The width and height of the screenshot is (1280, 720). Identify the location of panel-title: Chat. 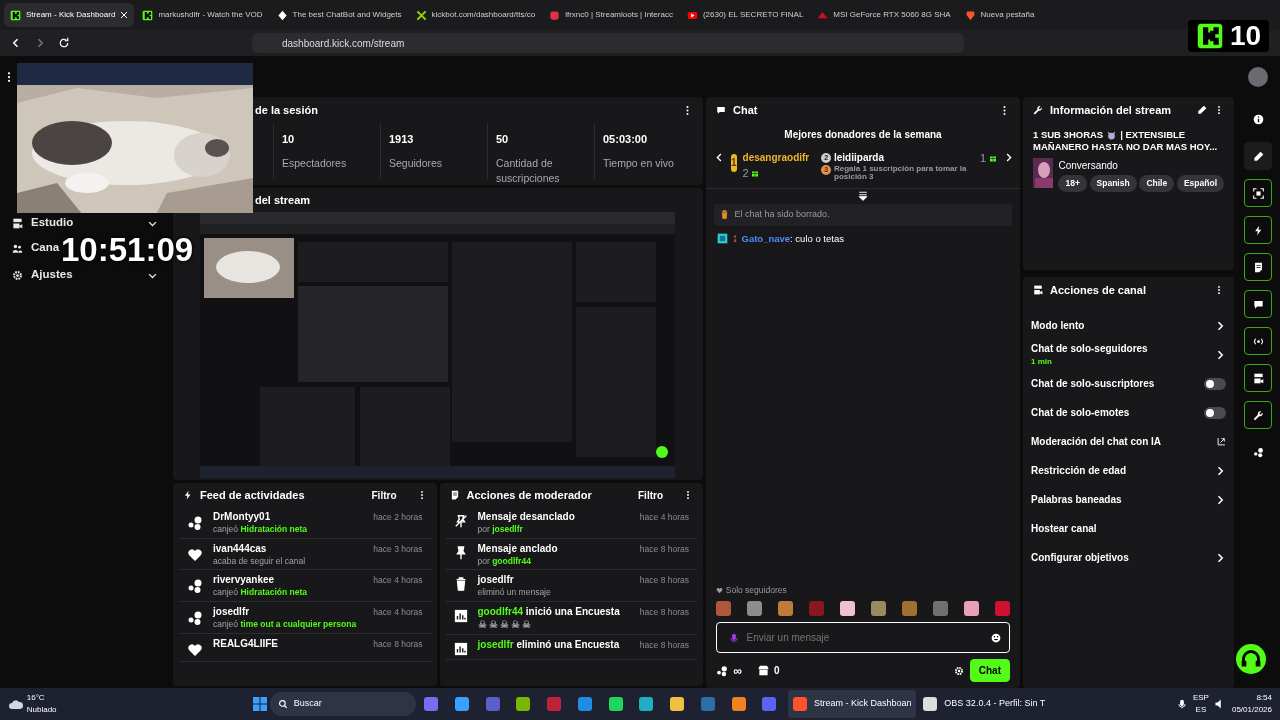
(745, 110).